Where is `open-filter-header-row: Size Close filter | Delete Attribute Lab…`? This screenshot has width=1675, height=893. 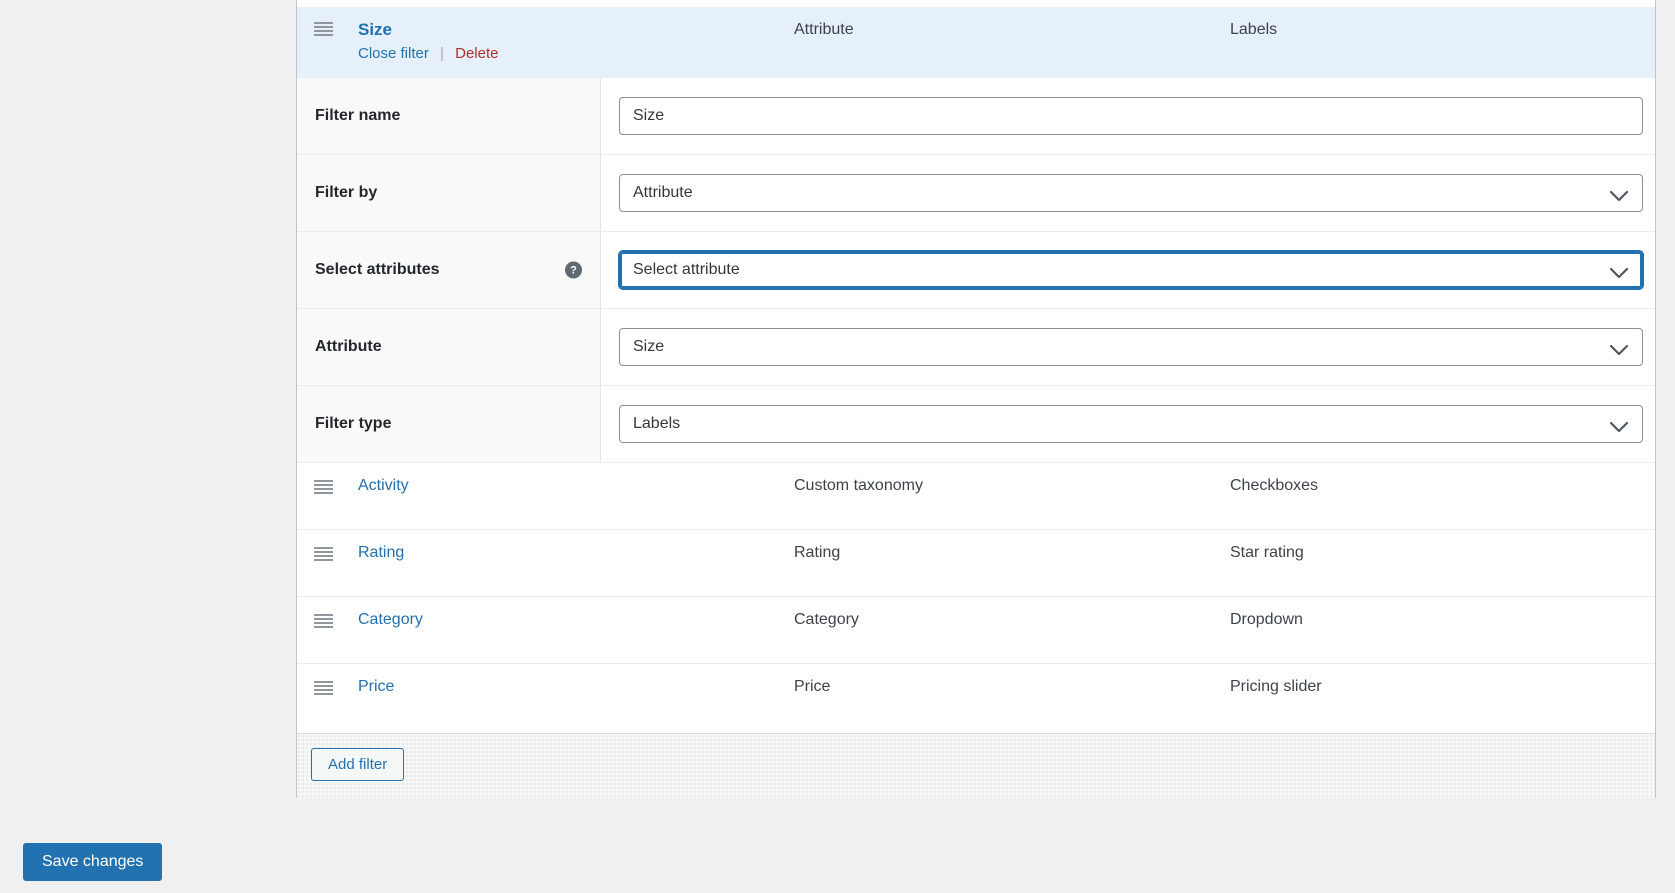
open-filter-header-row: Size Close filter | Delete Attribute Lab… is located at coordinates (976, 42).